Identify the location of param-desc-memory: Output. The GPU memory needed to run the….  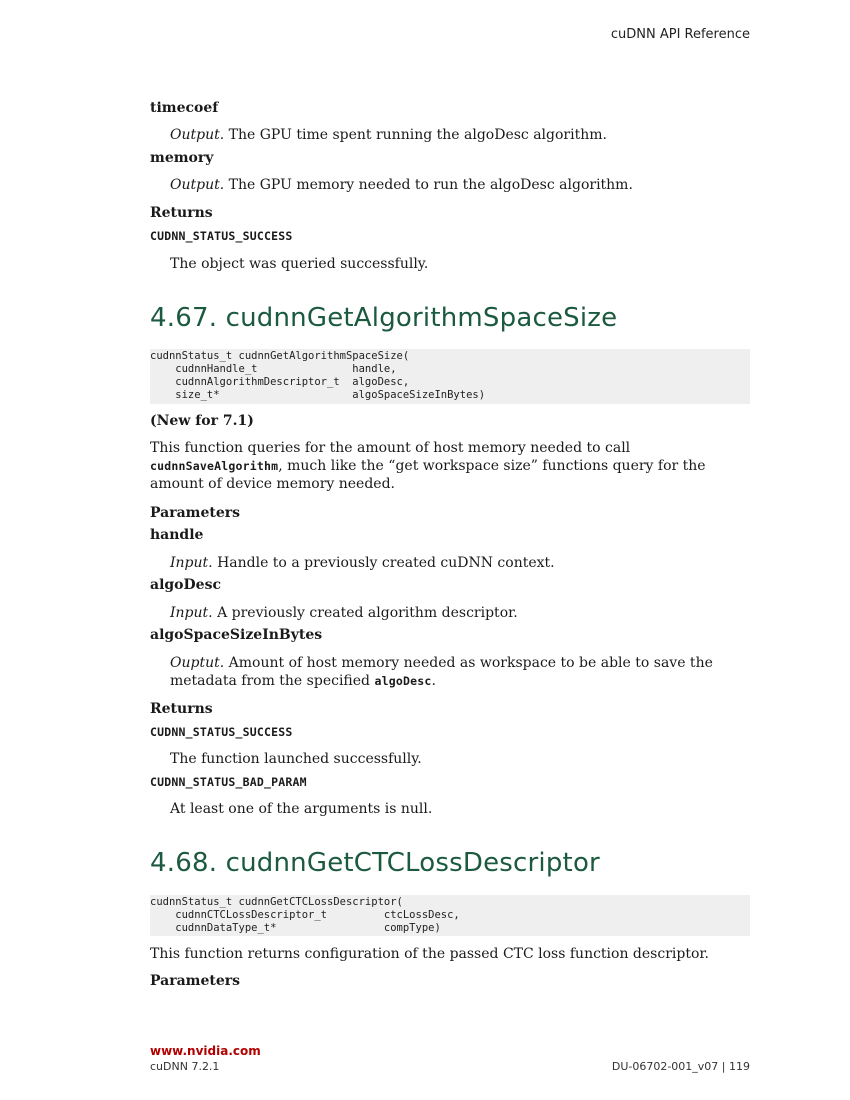
(401, 185).